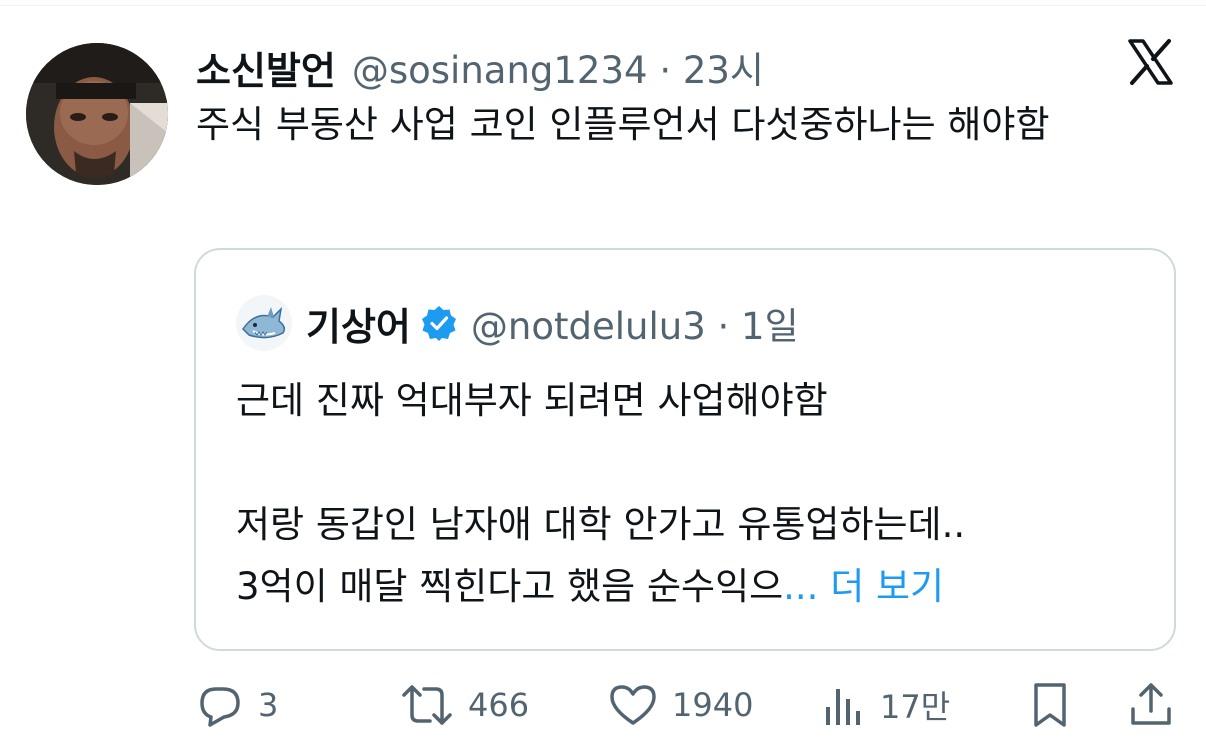  I want to click on quoted-author-handle: @notdelulu3, so click(588, 326).